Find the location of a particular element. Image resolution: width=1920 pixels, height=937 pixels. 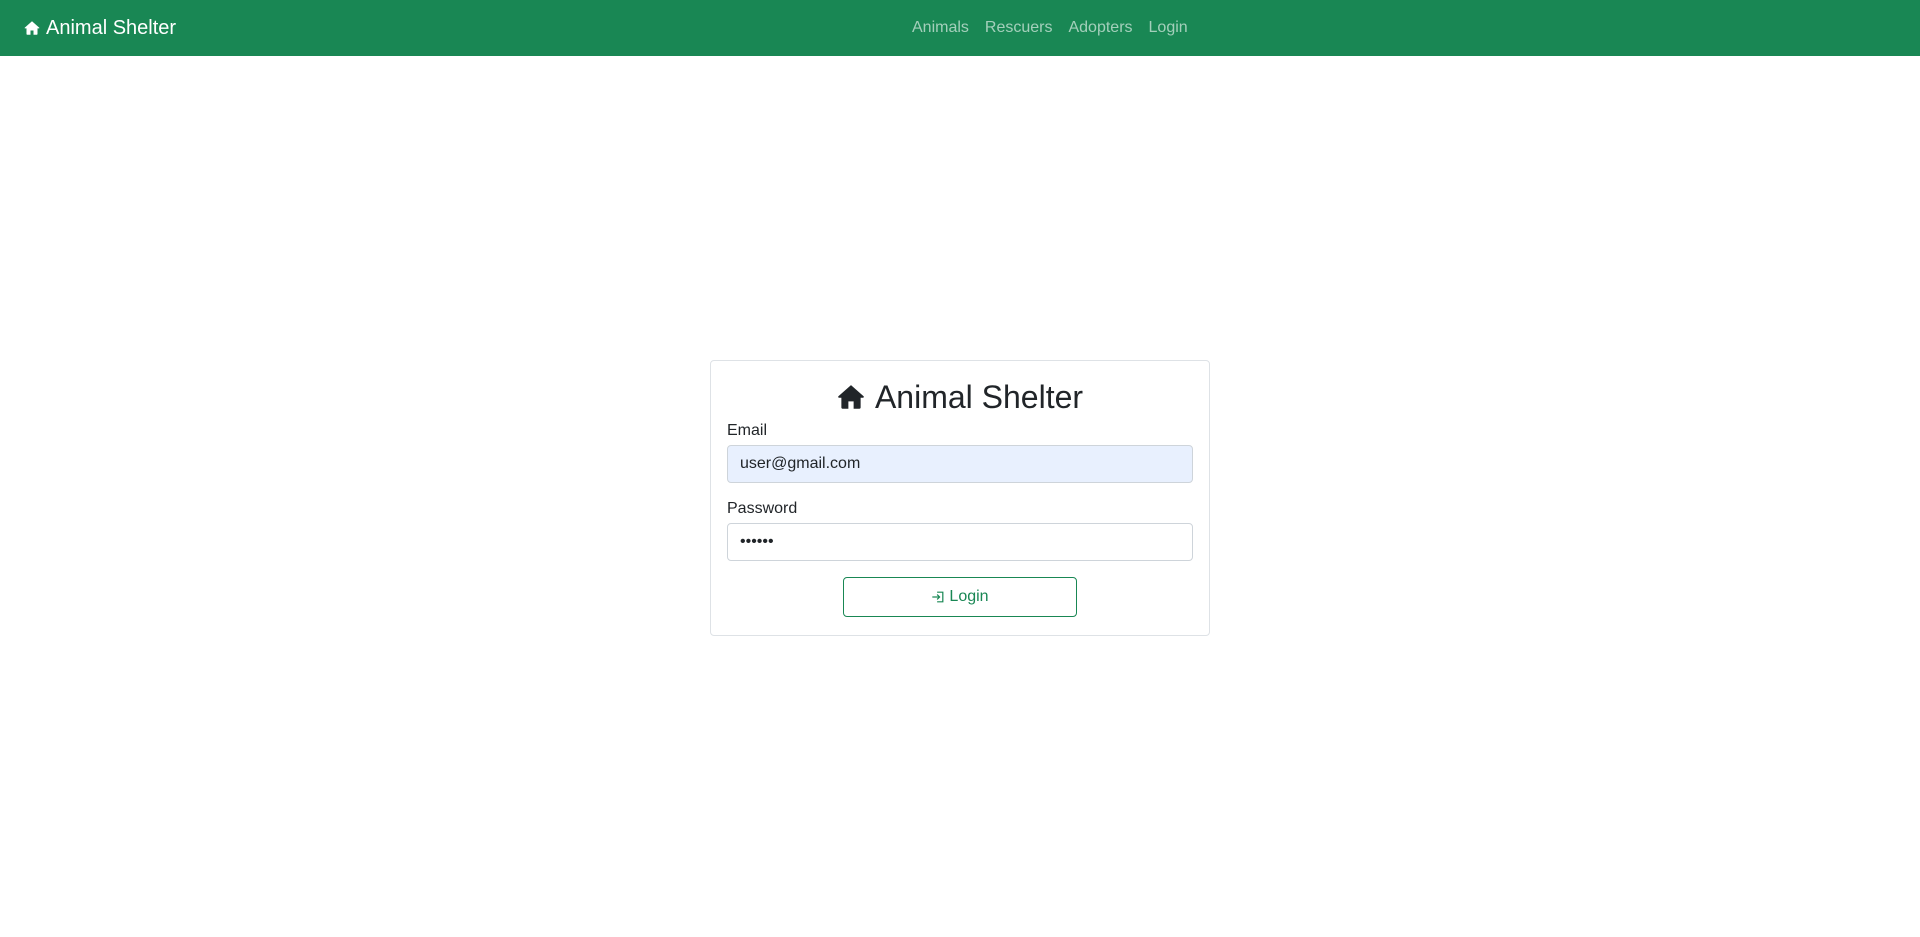

card-title-text: Animal Shelter is located at coordinates (979, 396).